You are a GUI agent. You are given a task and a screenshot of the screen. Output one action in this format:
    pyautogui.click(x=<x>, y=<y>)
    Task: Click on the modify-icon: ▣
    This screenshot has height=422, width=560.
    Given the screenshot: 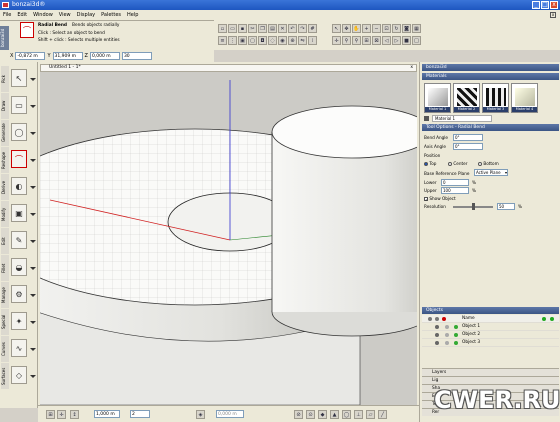 What is the action you would take?
    pyautogui.click(x=19, y=213)
    